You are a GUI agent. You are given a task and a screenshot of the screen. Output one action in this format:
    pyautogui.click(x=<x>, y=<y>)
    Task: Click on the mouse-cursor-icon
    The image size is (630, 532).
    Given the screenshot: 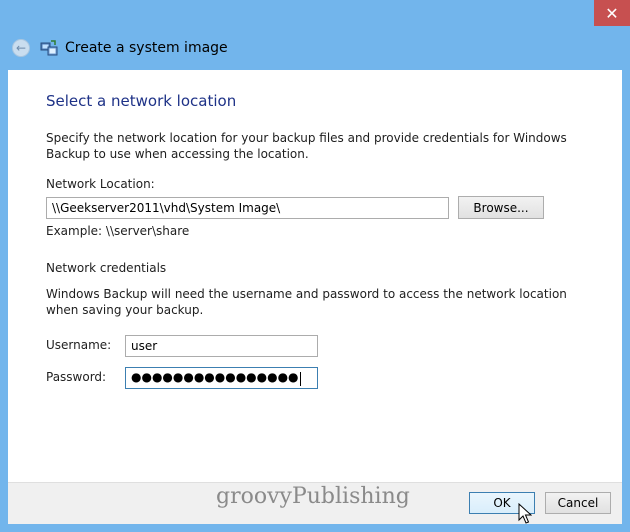 What is the action you would take?
    pyautogui.click(x=525, y=513)
    